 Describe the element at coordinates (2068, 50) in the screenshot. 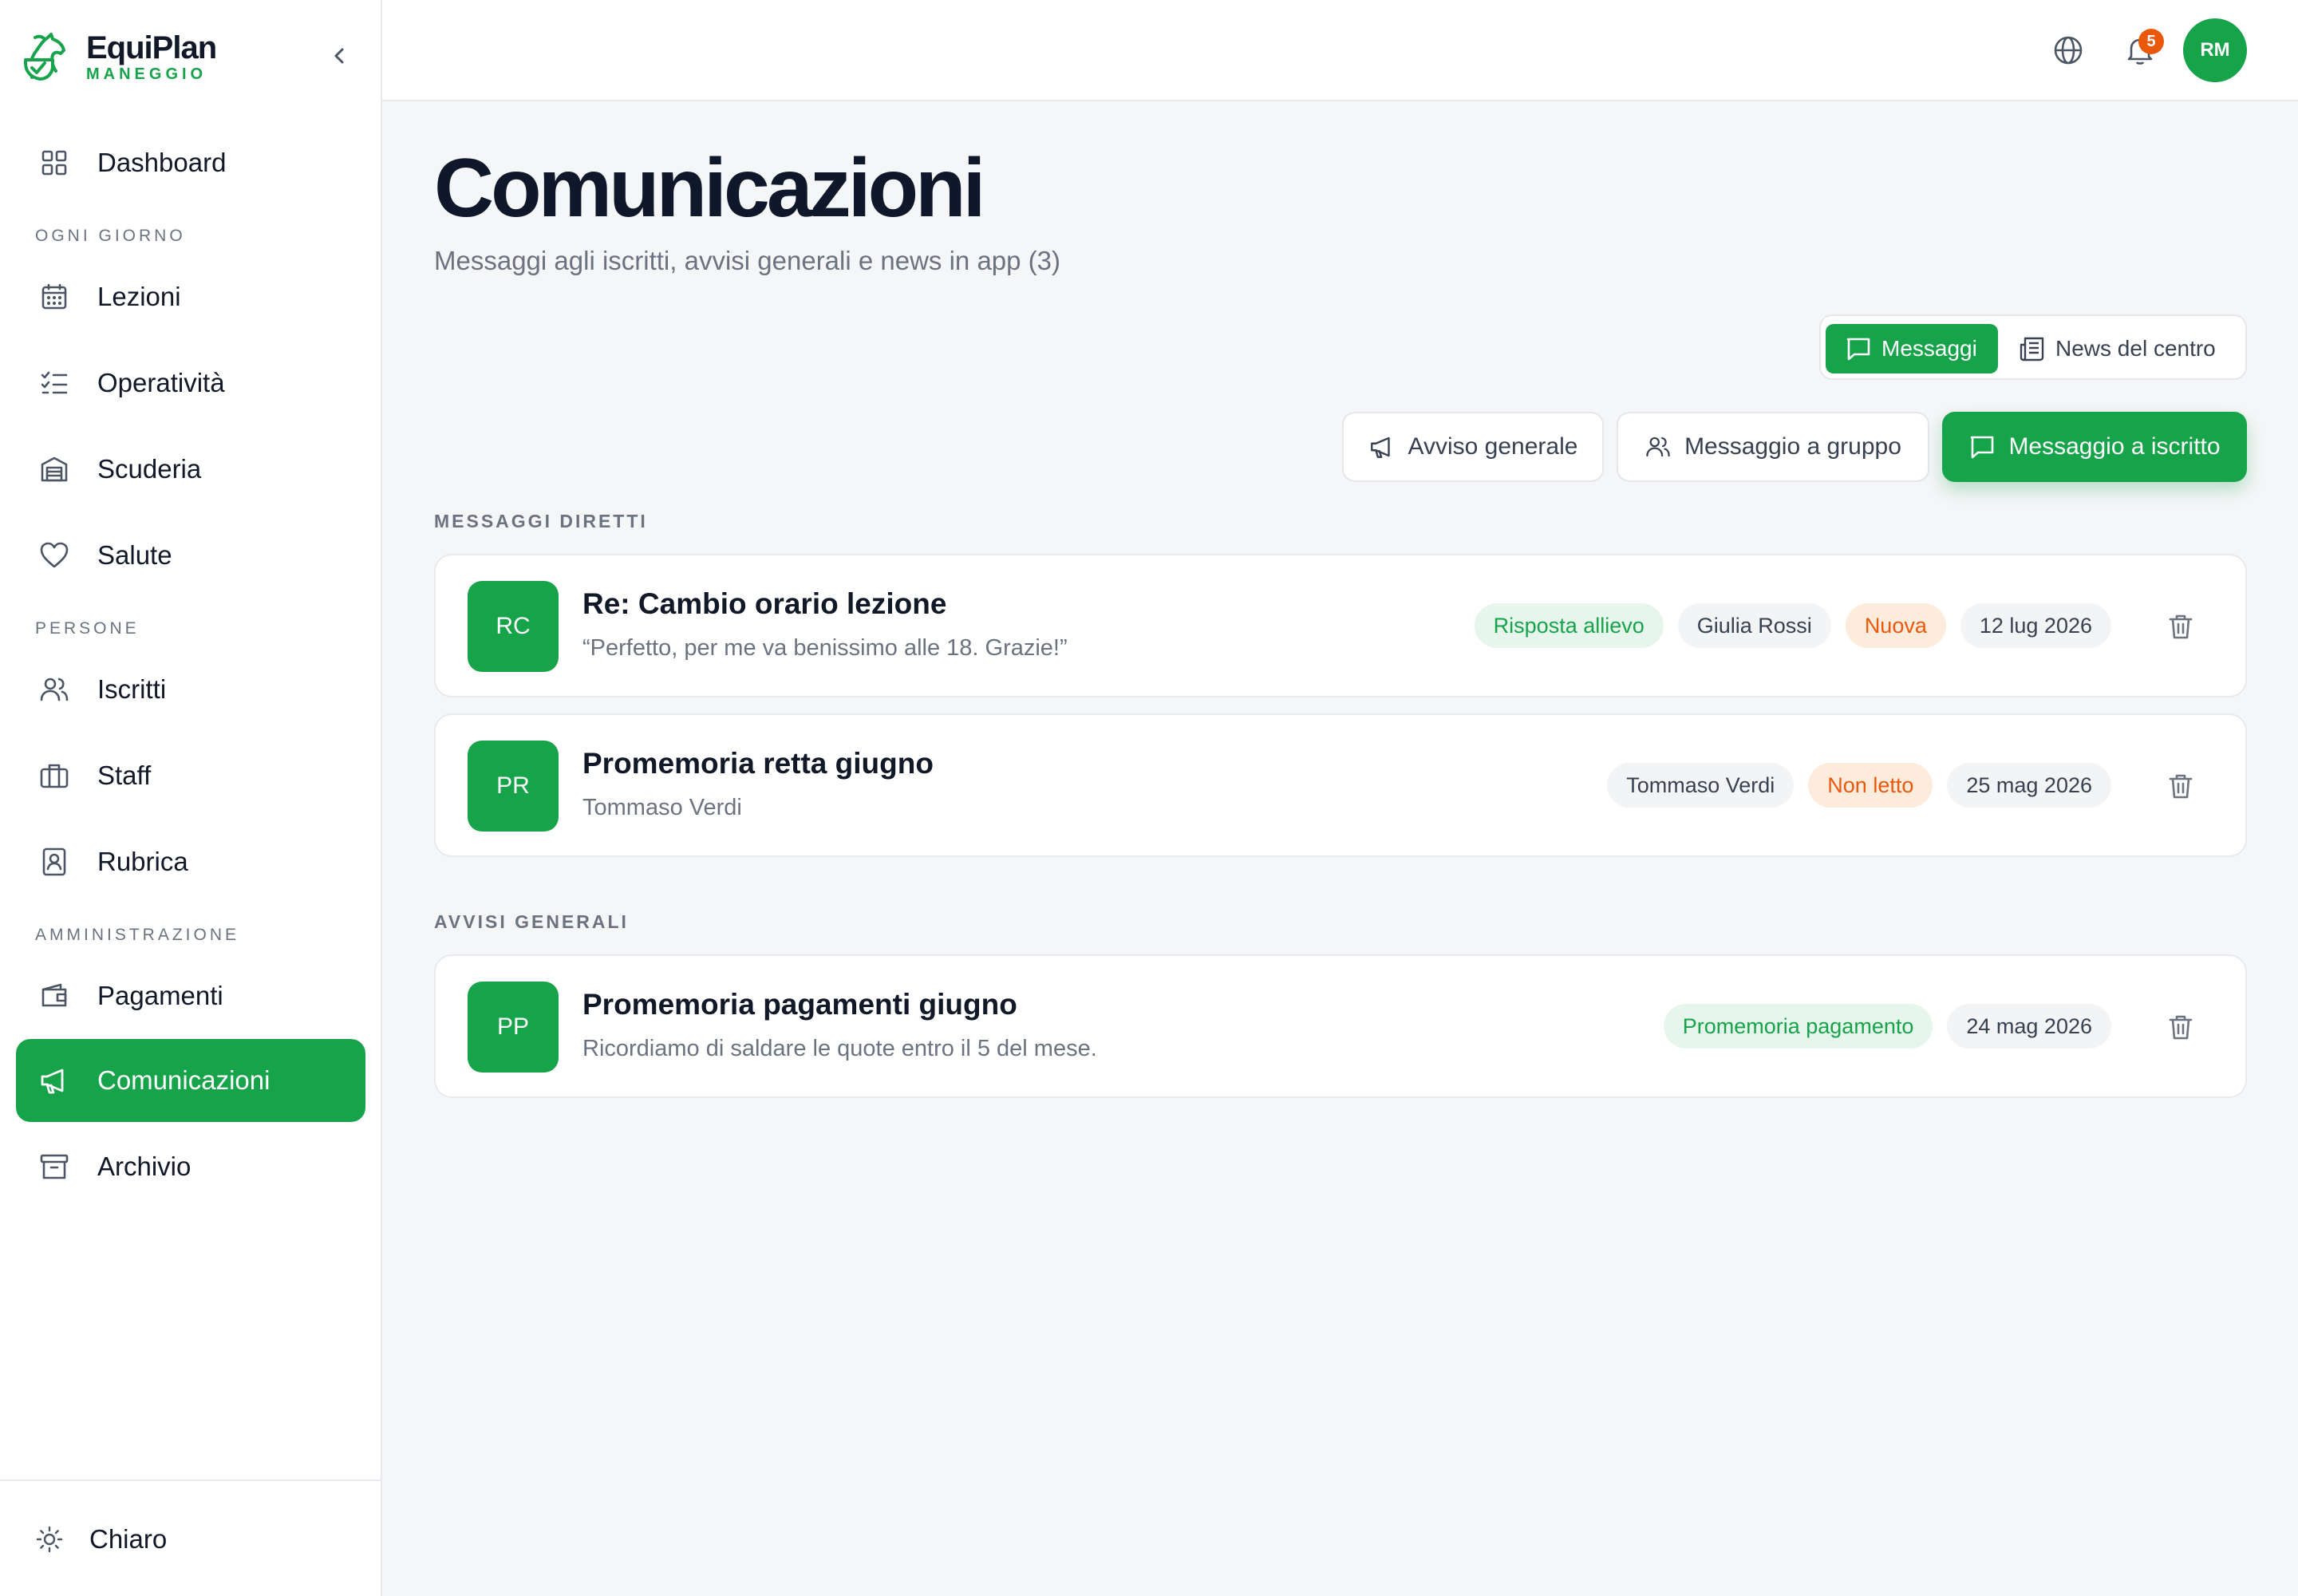

I see `globe-icon` at that location.